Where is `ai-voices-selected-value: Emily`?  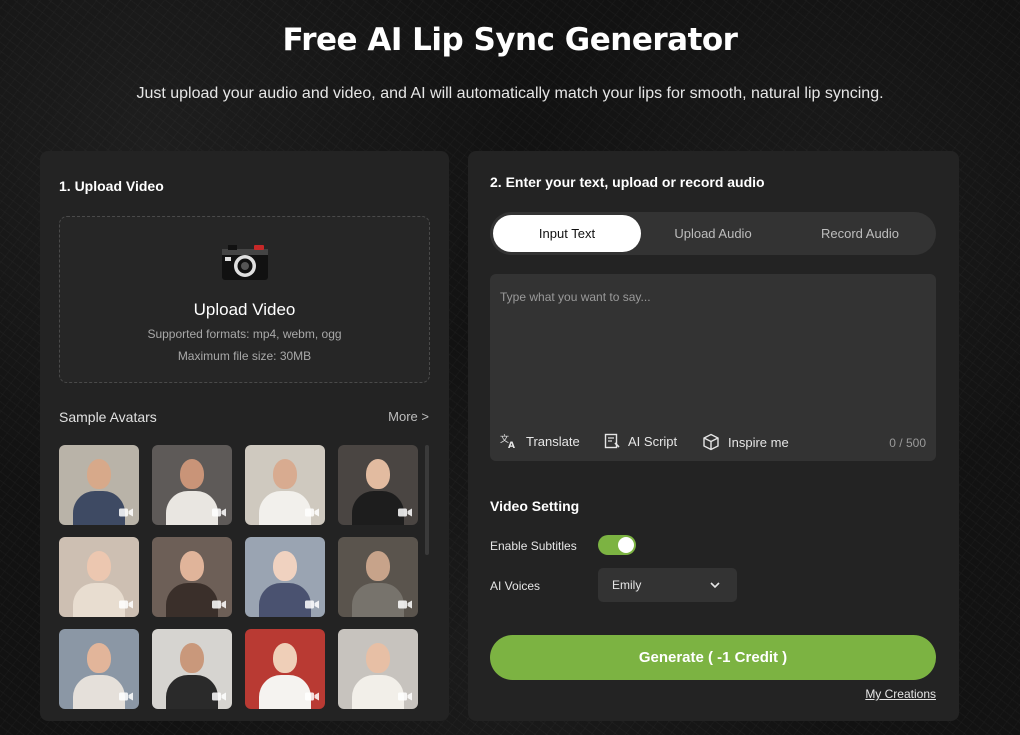 ai-voices-selected-value: Emily is located at coordinates (627, 585).